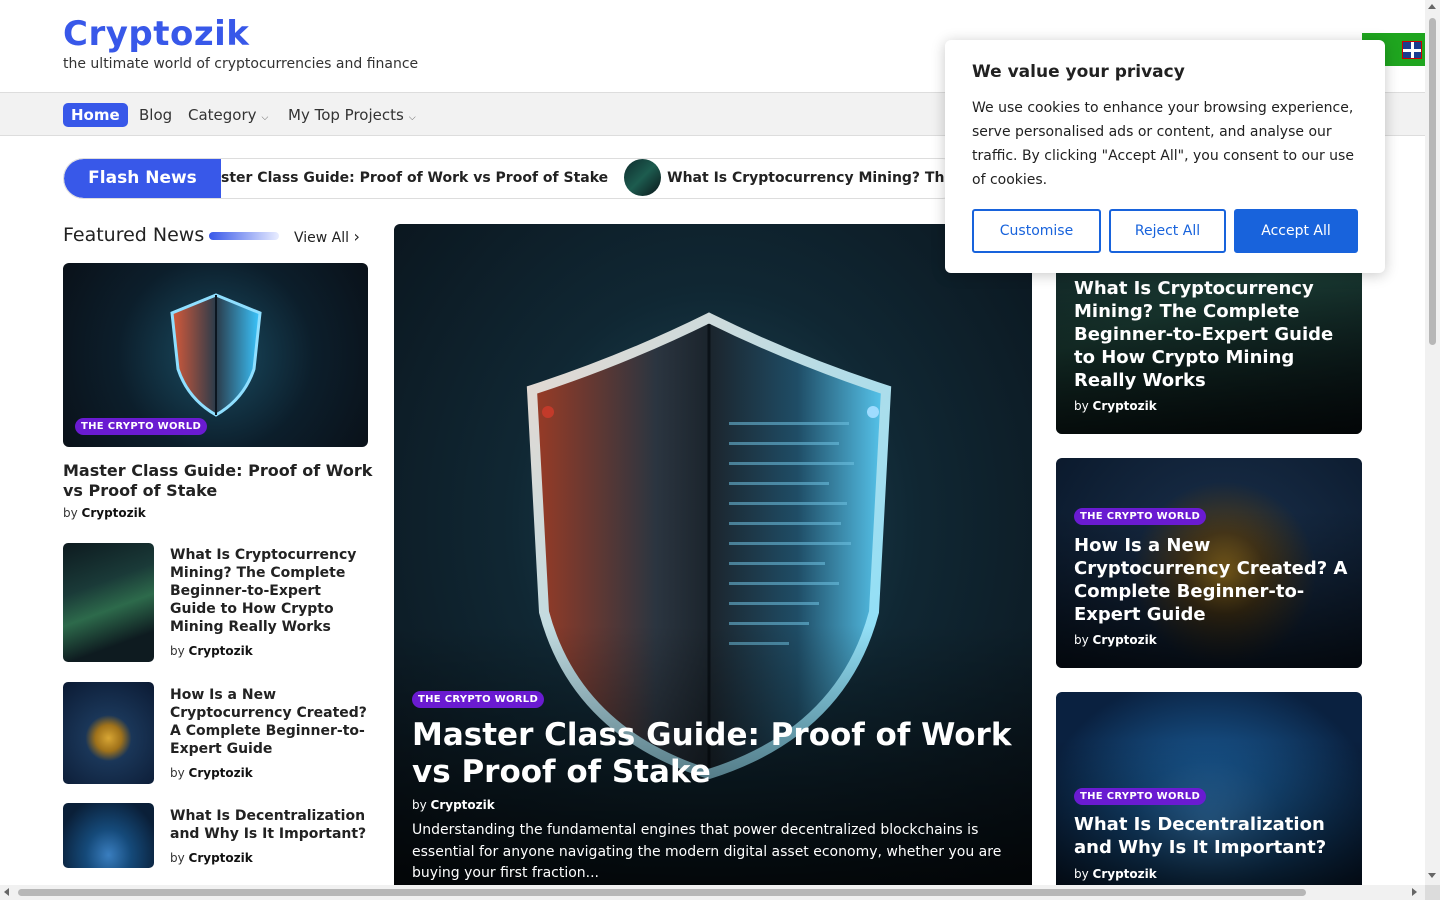  Describe the element at coordinates (1414, 892) in the screenshot. I see `scroll-right-arrow-icon` at that location.